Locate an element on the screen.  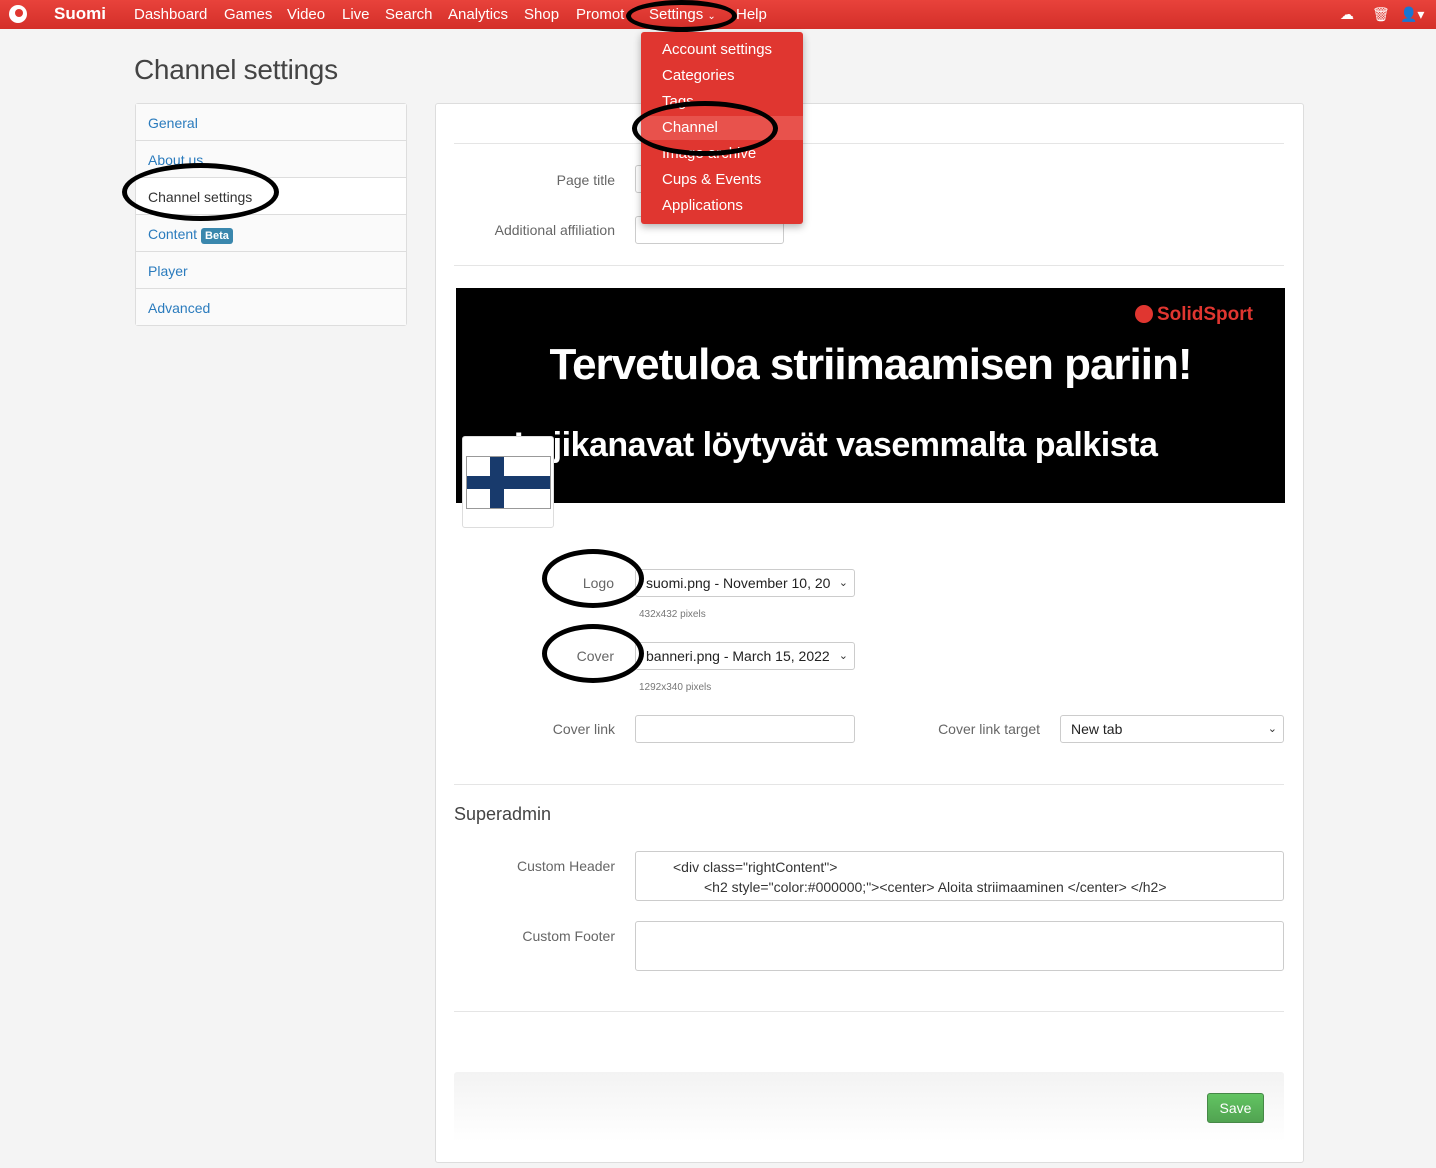
brand-name: Suomi is located at coordinates (80, 14).